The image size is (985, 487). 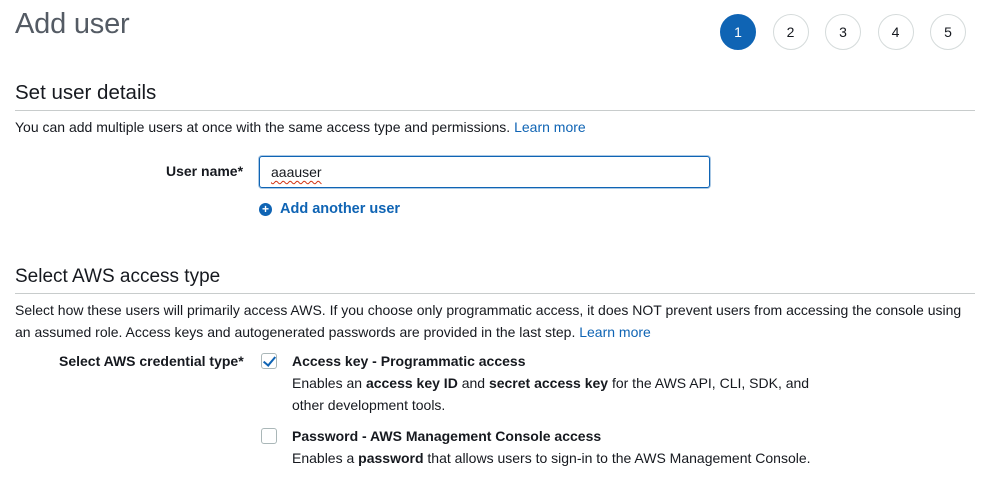 What do you see at coordinates (484, 172) in the screenshot?
I see `user-name-input` at bounding box center [484, 172].